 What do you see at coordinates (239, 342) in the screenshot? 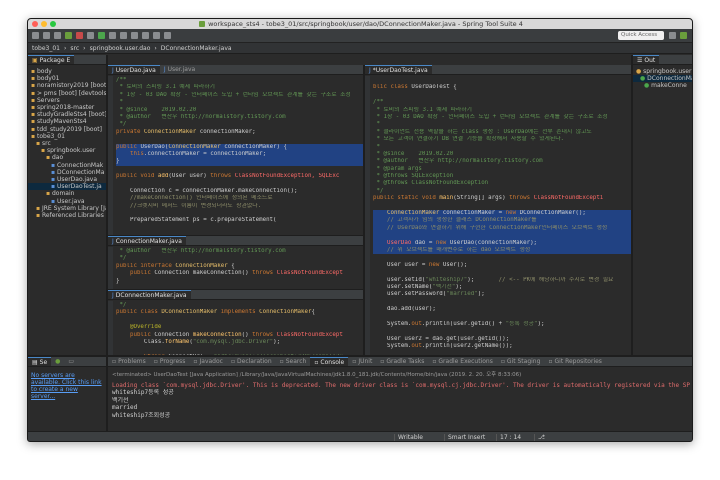
I see `code-line: Class.forName("com.mysql.jdbc.Driver");` at bounding box center [239, 342].